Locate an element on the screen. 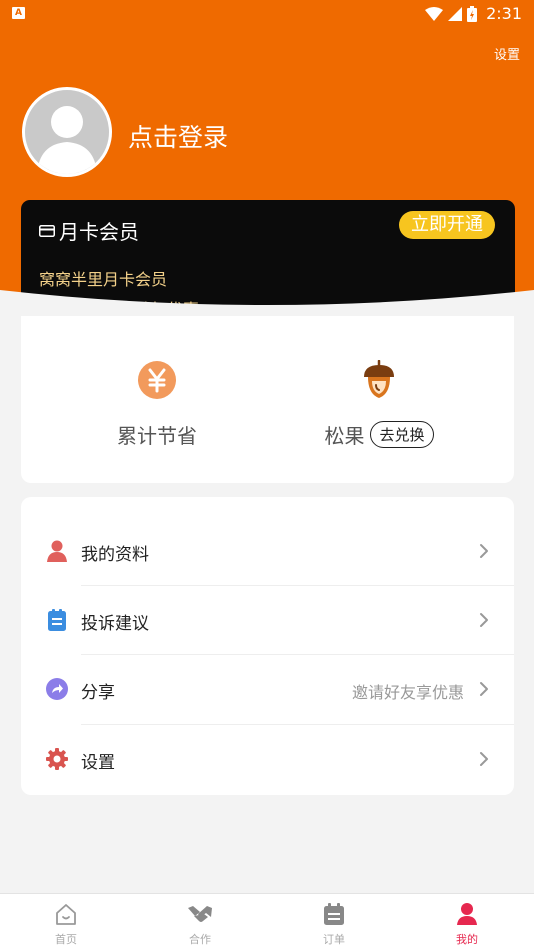  status-icons: 2:31 is located at coordinates (473, 13).